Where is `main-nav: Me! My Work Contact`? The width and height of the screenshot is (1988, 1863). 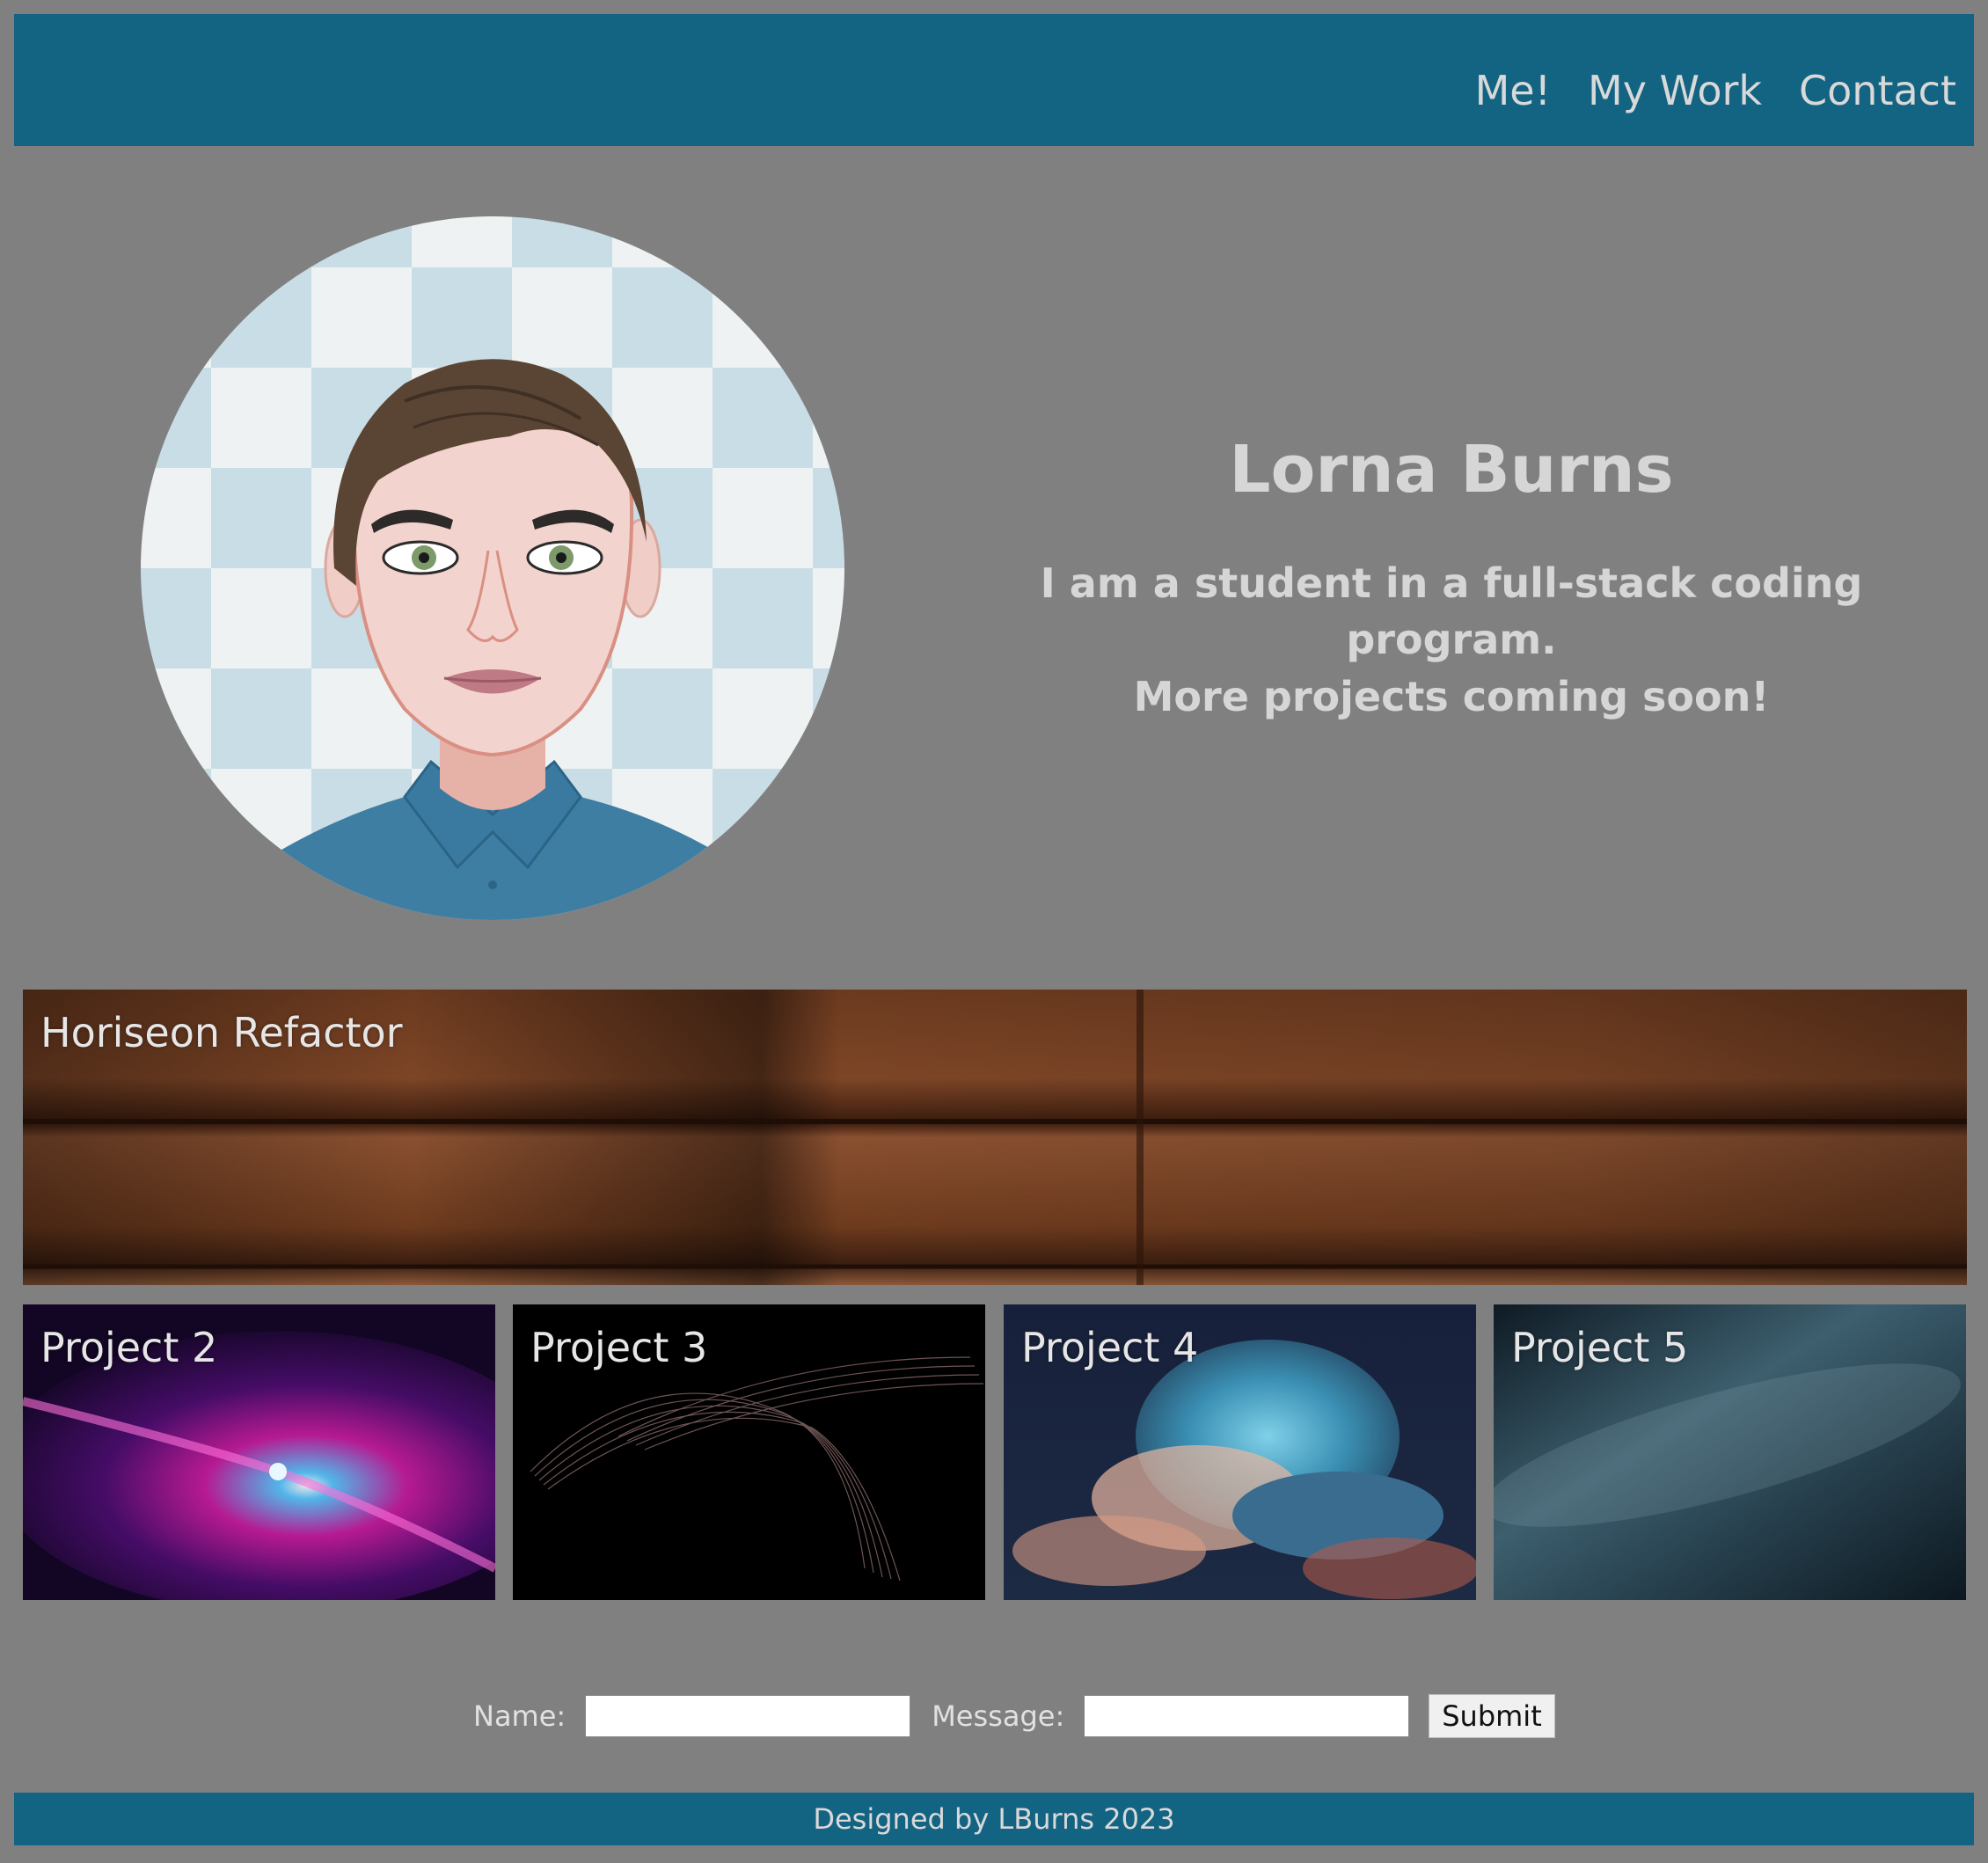
main-nav: Me! My Work Contact is located at coordinates (1715, 91).